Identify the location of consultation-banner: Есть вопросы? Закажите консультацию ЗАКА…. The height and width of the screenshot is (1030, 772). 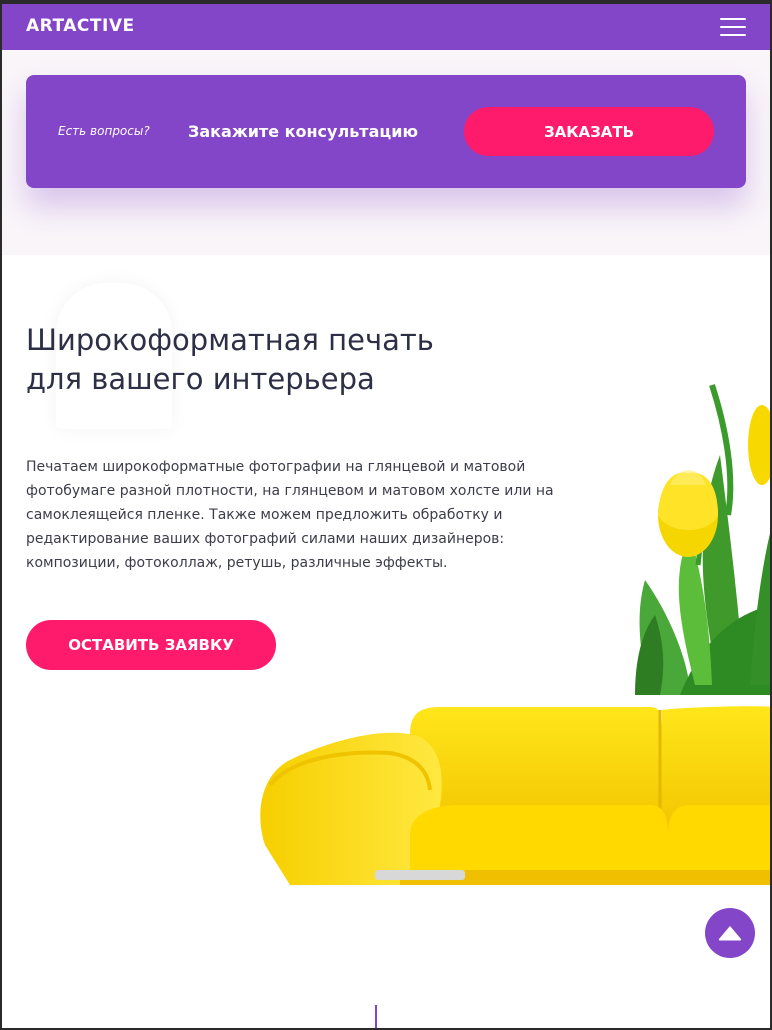
(386, 131).